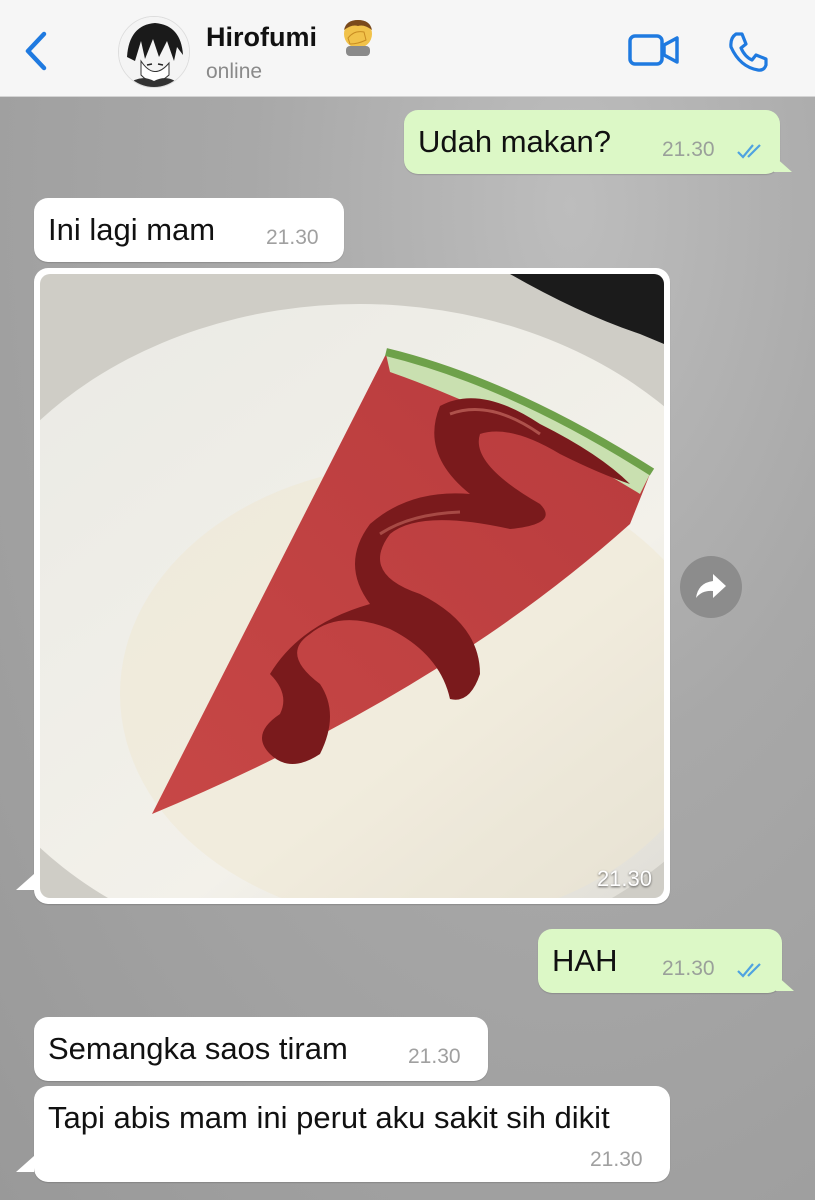 This screenshot has width=815, height=1200. Describe the element at coordinates (234, 71) in the screenshot. I see `contact-status: online` at that location.